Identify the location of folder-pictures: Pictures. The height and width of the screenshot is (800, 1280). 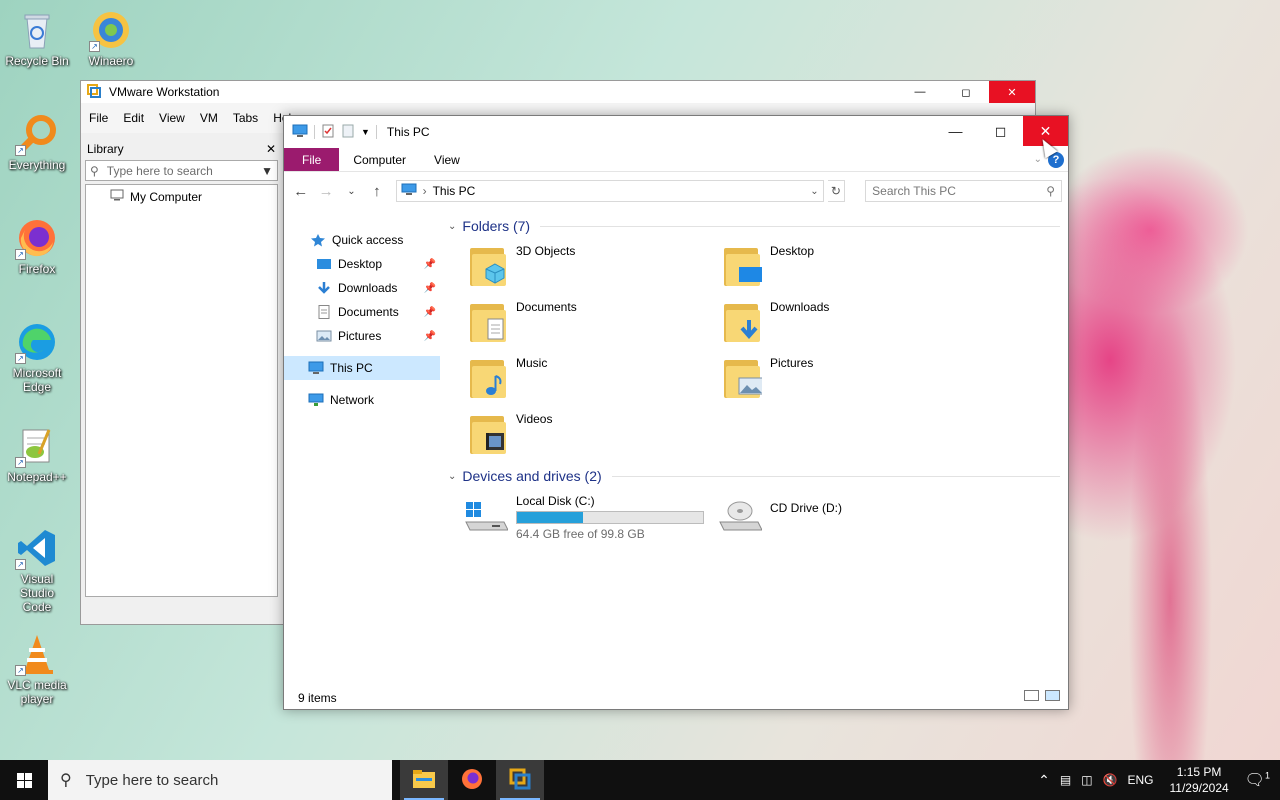
(768, 378).